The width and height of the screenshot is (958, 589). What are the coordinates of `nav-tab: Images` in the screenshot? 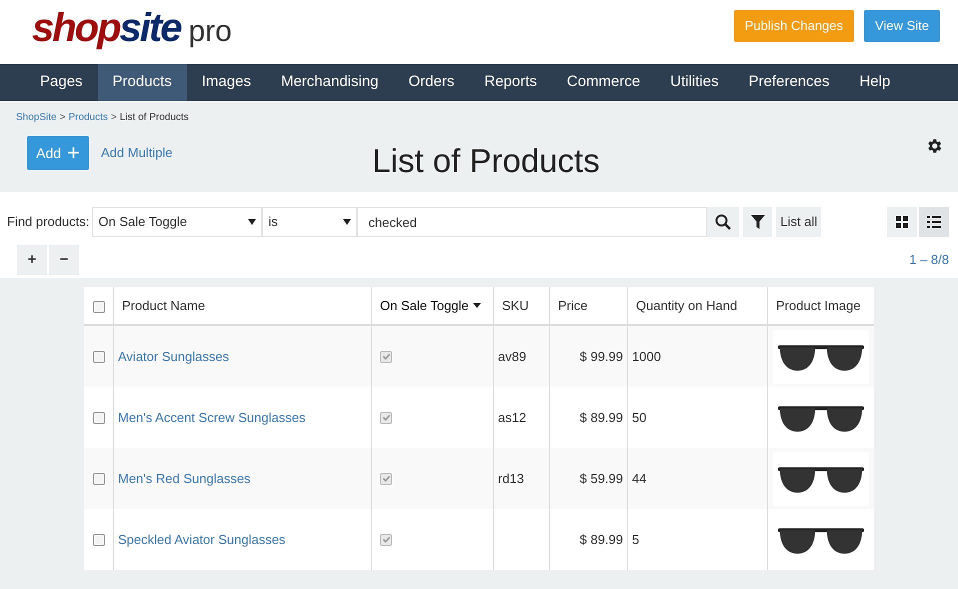 It's located at (226, 82).